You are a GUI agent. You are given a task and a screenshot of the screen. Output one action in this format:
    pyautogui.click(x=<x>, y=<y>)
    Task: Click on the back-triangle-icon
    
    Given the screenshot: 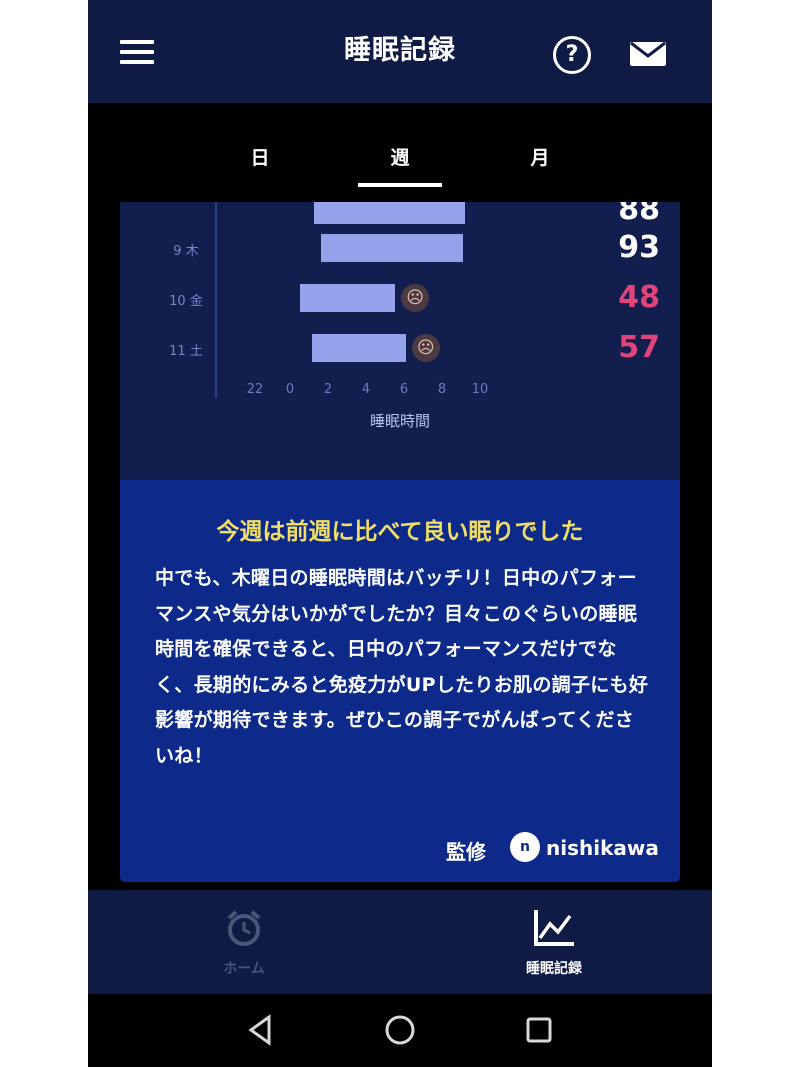 What is the action you would take?
    pyautogui.click(x=261, y=1030)
    